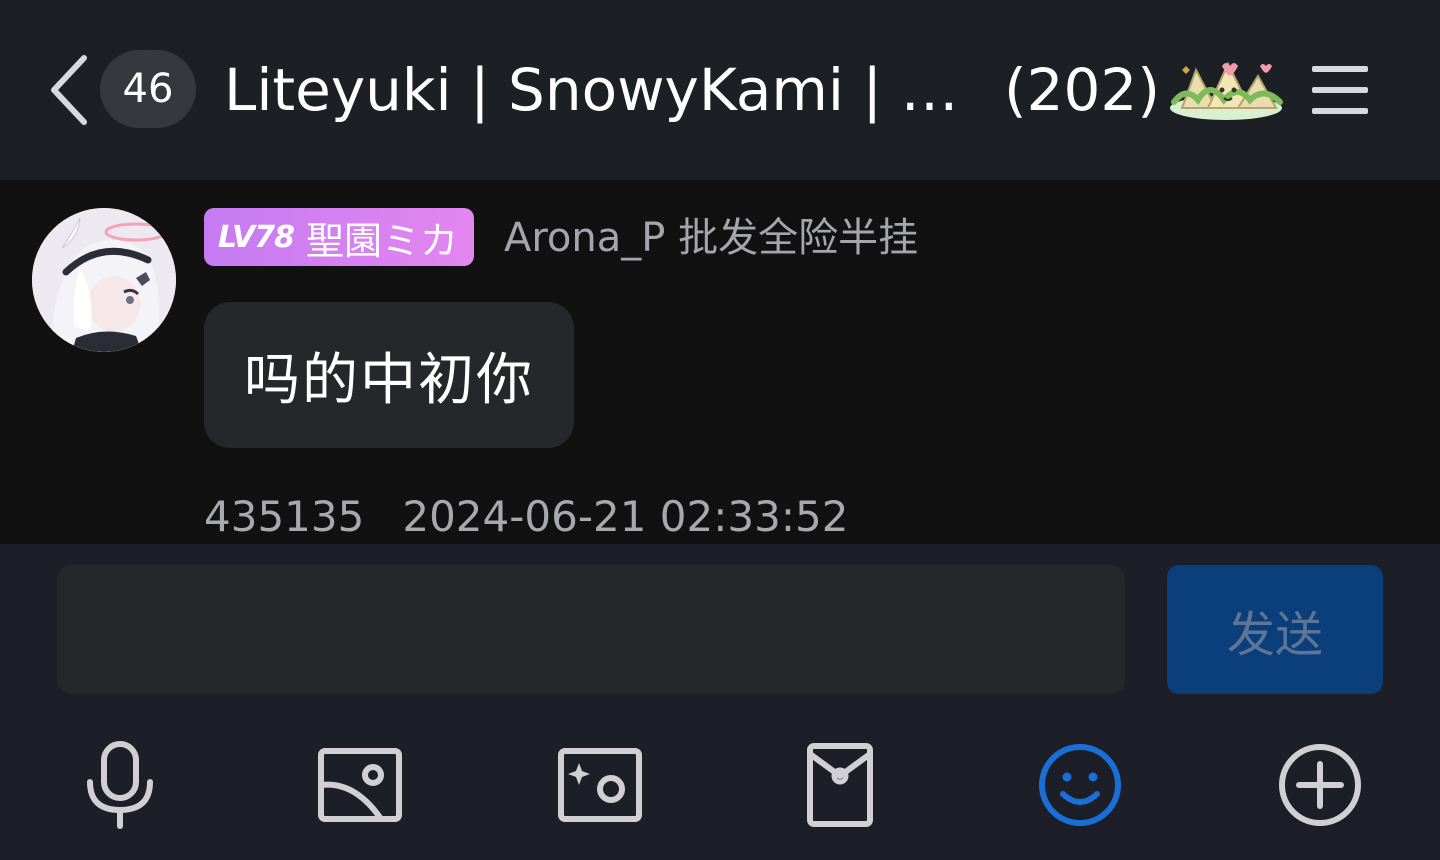  I want to click on menu-button, so click(1340, 90).